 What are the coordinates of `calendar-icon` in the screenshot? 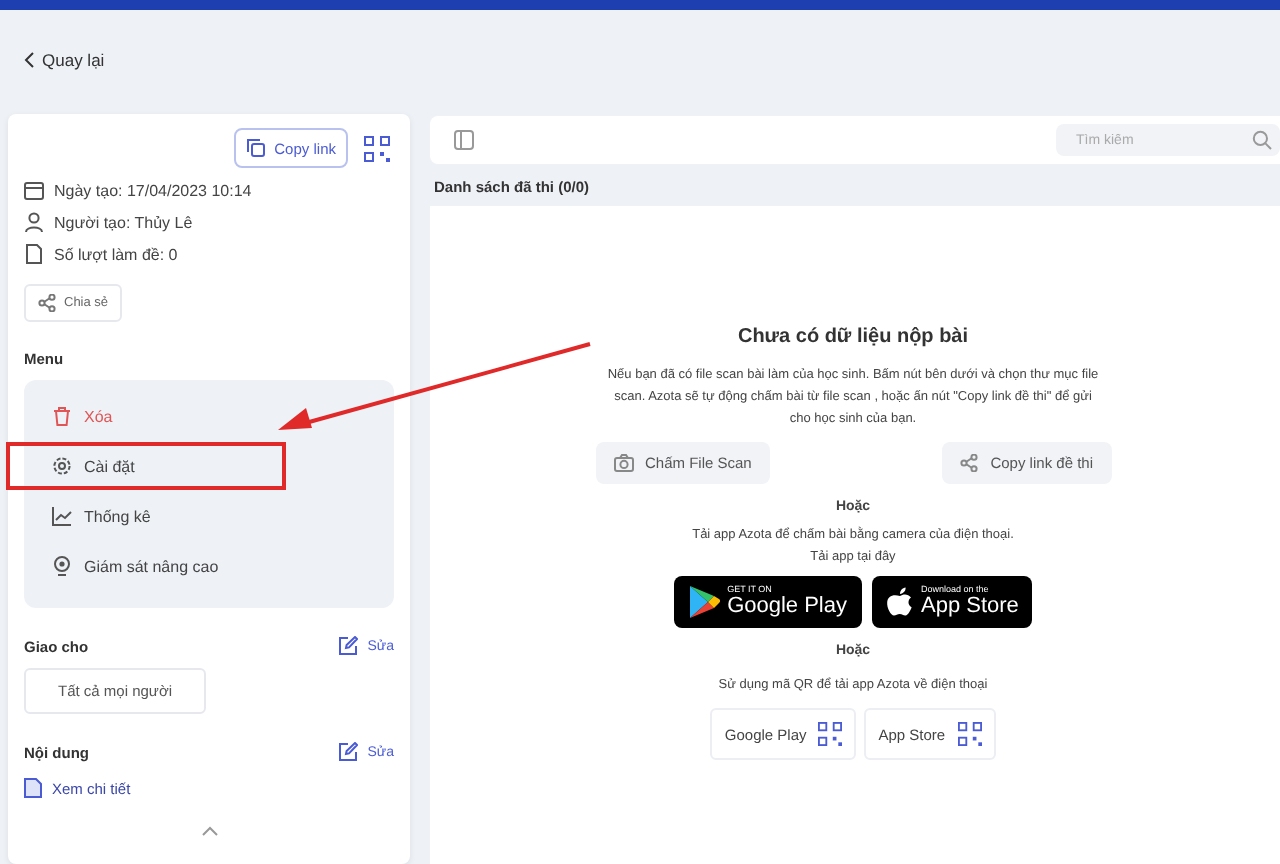 It's located at (34, 190).